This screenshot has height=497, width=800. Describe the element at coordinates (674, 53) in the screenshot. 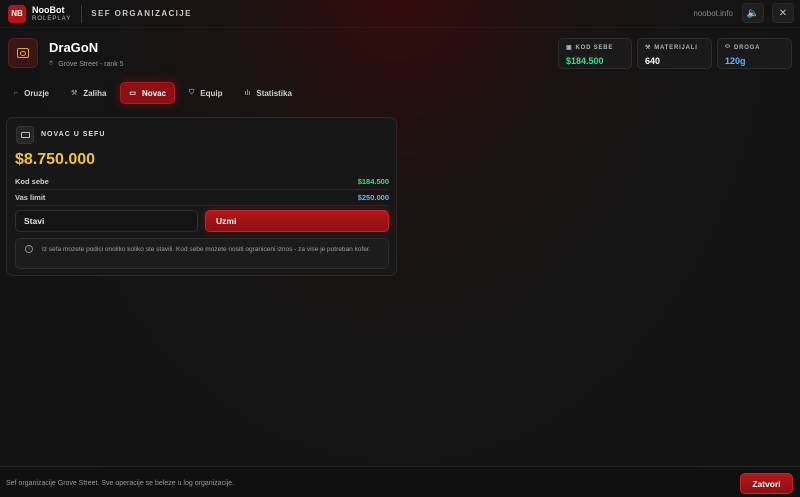

I see `stat-card-materijali: ⚒ MATERIJALI 640` at that location.